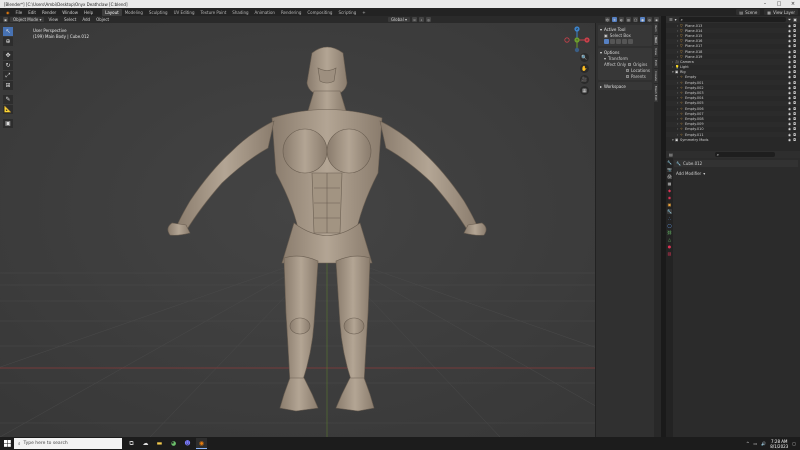 This screenshot has width=800, height=450. I want to click on mode-dropdown: Object Mode ▾, so click(27, 19).